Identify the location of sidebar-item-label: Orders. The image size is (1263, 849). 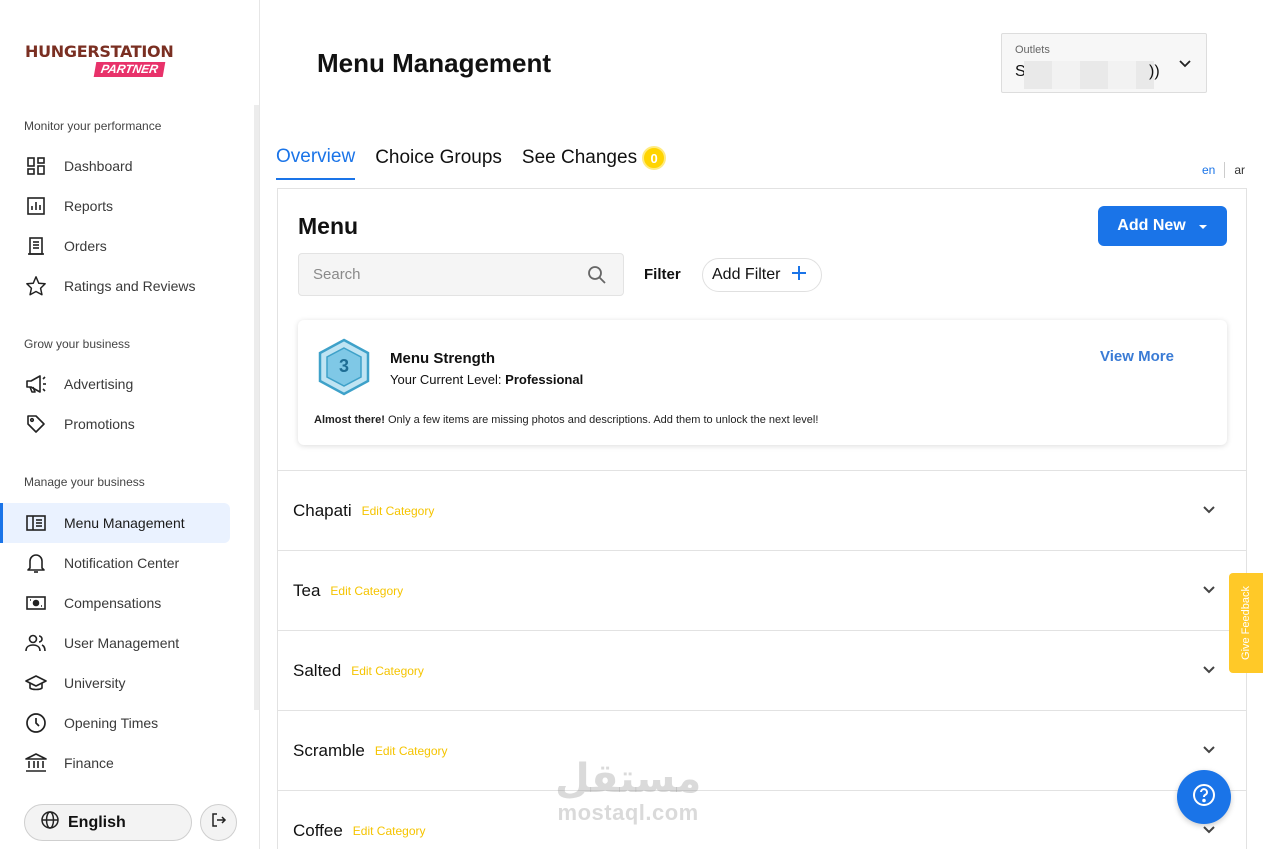
(85, 246).